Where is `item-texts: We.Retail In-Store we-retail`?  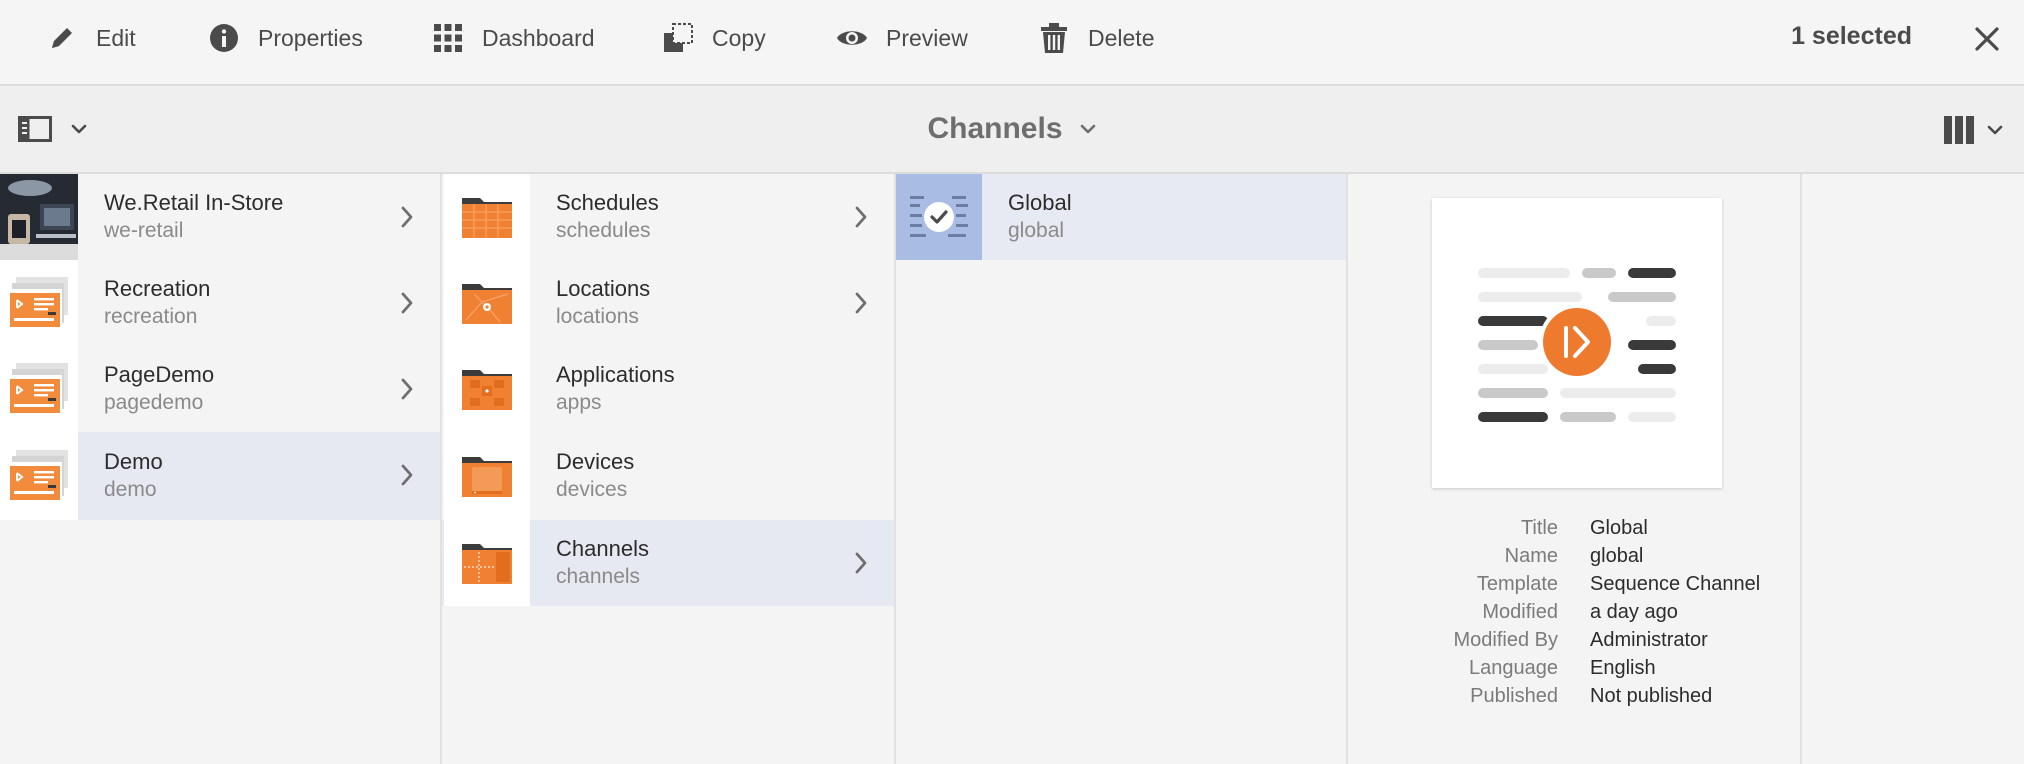 item-texts: We.Retail In-Store we-retail is located at coordinates (272, 217).